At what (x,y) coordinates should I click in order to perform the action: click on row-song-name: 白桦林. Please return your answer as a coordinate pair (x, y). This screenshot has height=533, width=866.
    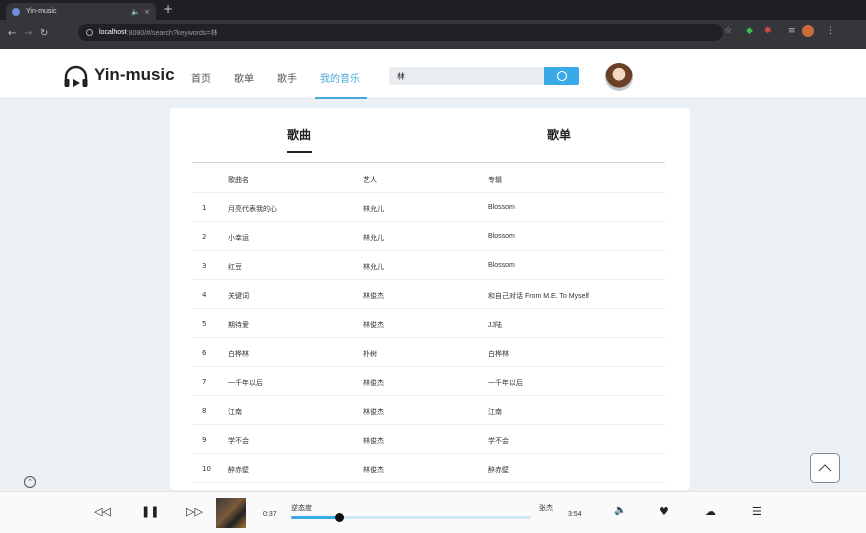
    Looking at the image, I should click on (238, 354).